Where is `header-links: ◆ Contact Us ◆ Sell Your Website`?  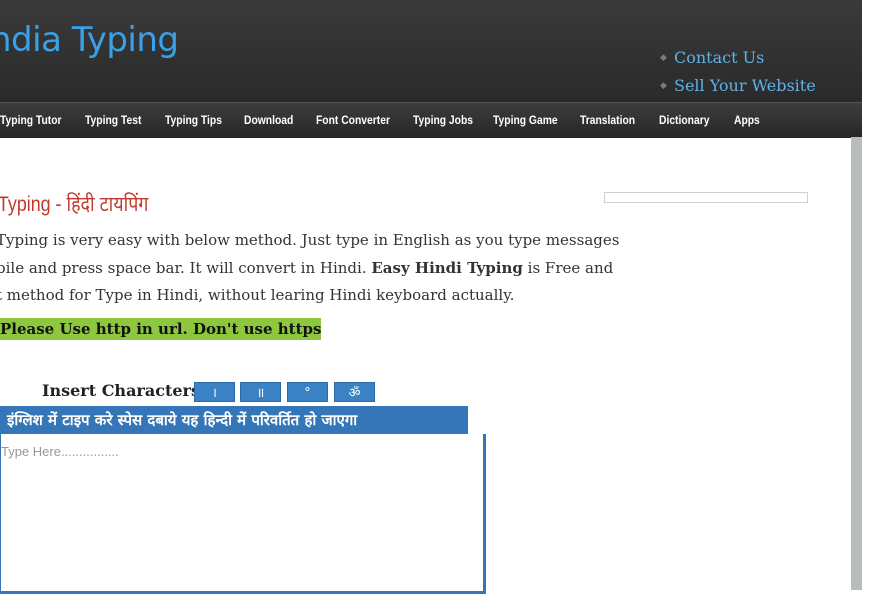
header-links: ◆ Contact Us ◆ Sell Your Website is located at coordinates (738, 72).